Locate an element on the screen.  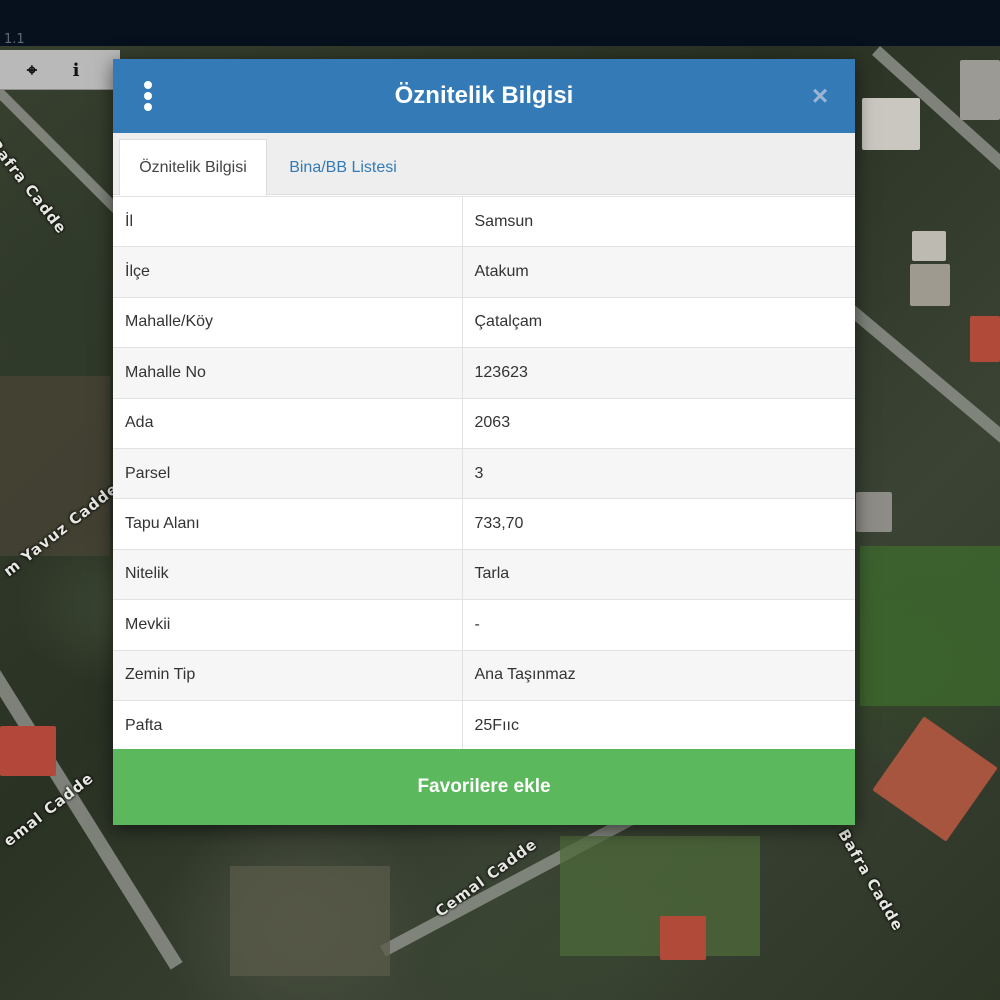
table-row: Ada 2063 is located at coordinates (484, 423).